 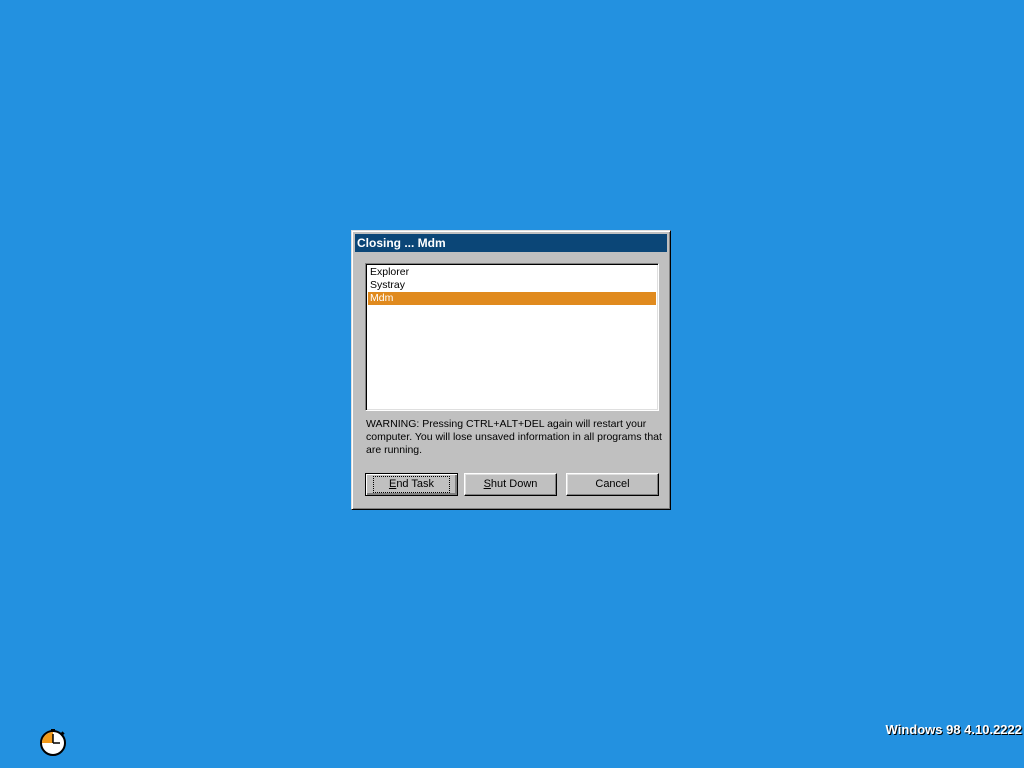 I want to click on end-task-label: End Task, so click(x=411, y=484).